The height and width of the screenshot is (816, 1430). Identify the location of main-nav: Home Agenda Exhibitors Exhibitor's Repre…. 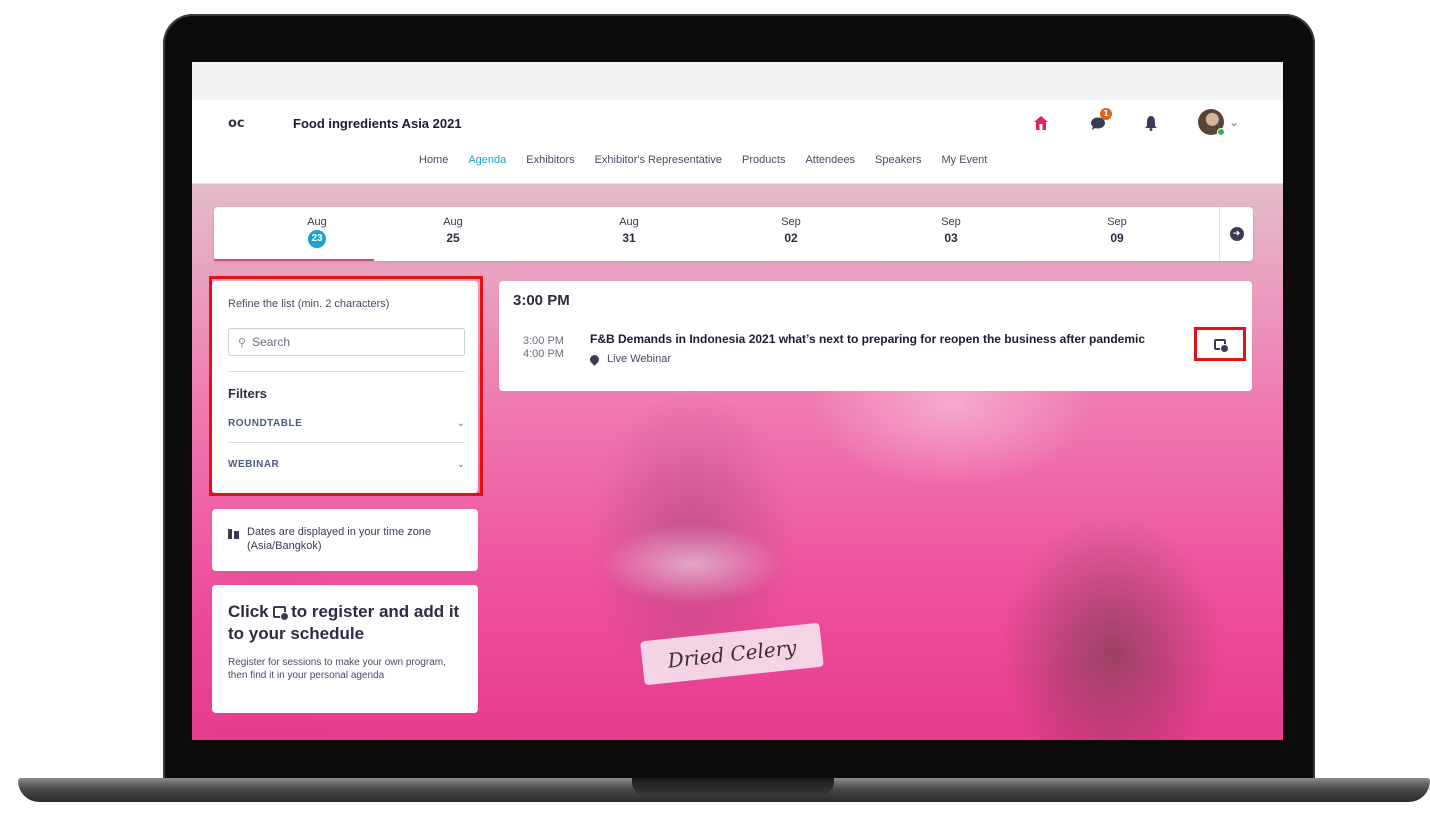
(703, 160).